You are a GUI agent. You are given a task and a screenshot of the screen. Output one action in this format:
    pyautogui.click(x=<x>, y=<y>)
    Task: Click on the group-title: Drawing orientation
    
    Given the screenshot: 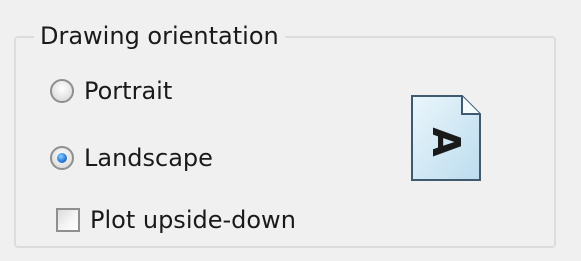 What is the action you would take?
    pyautogui.click(x=159, y=36)
    